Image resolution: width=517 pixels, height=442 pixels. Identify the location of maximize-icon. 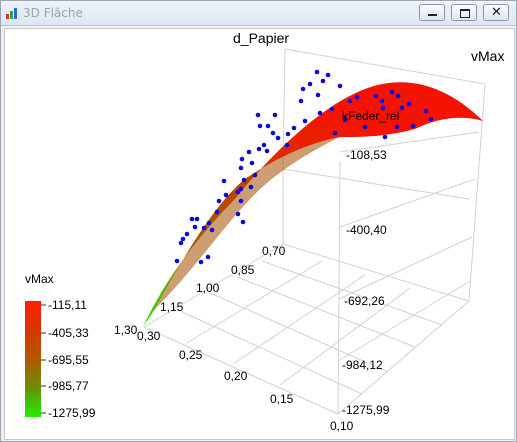
(465, 13).